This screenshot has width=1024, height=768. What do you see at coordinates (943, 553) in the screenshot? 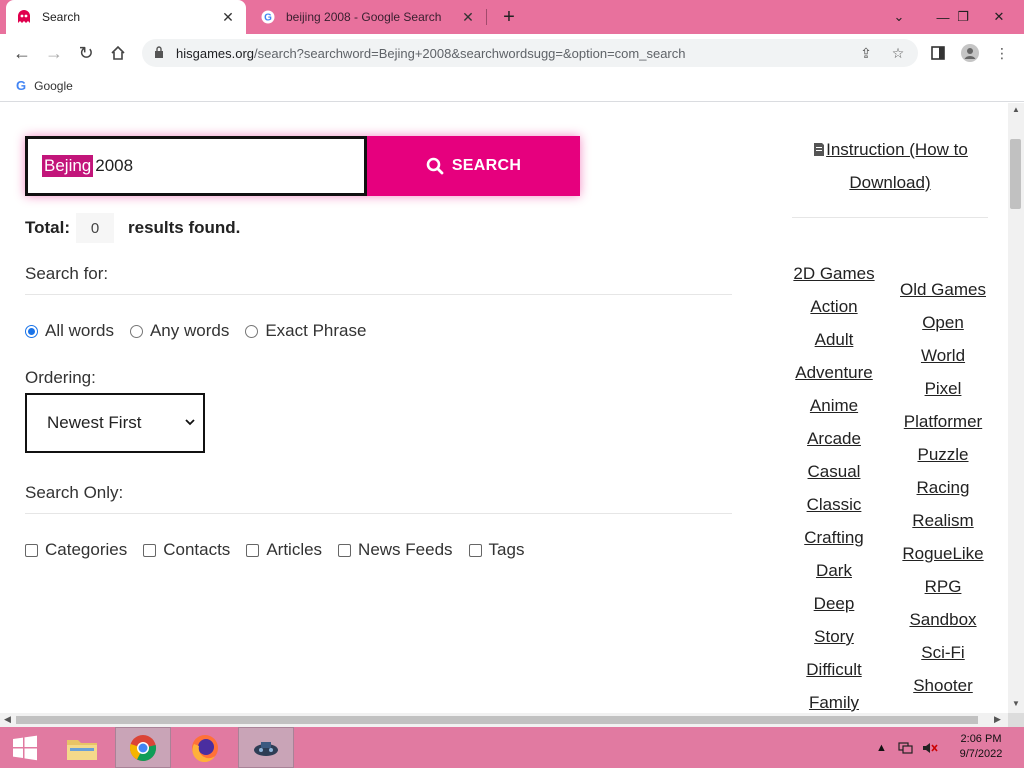
I see `category-link: RogueLike` at bounding box center [943, 553].